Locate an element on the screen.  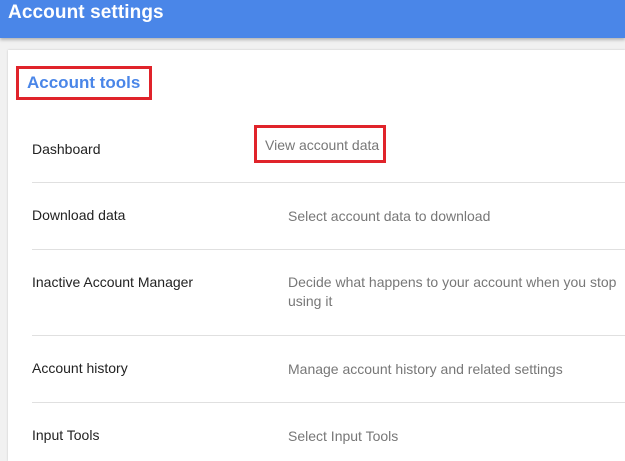
tool-desc-input-tools: Select Input Tools is located at coordinates (456, 436).